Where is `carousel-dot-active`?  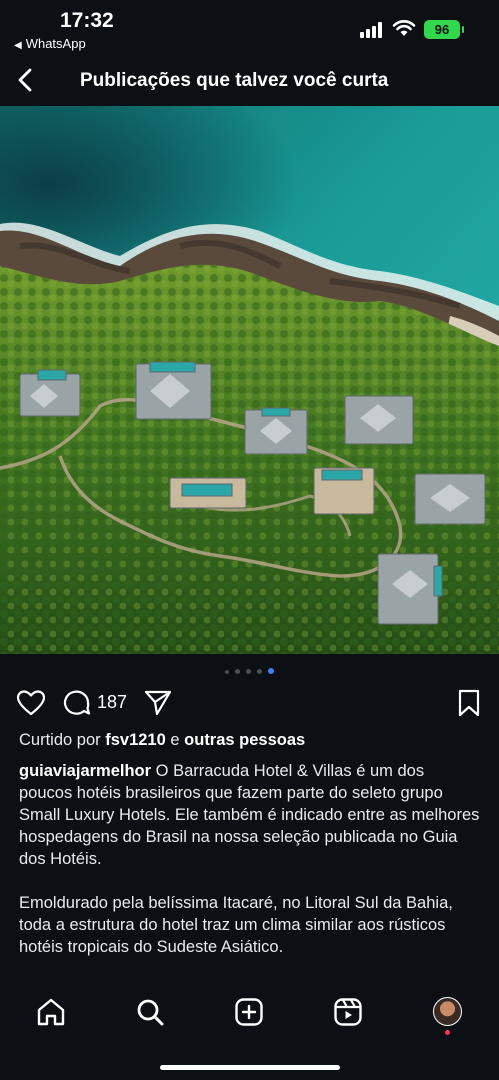
carousel-dot-active is located at coordinates (271, 671).